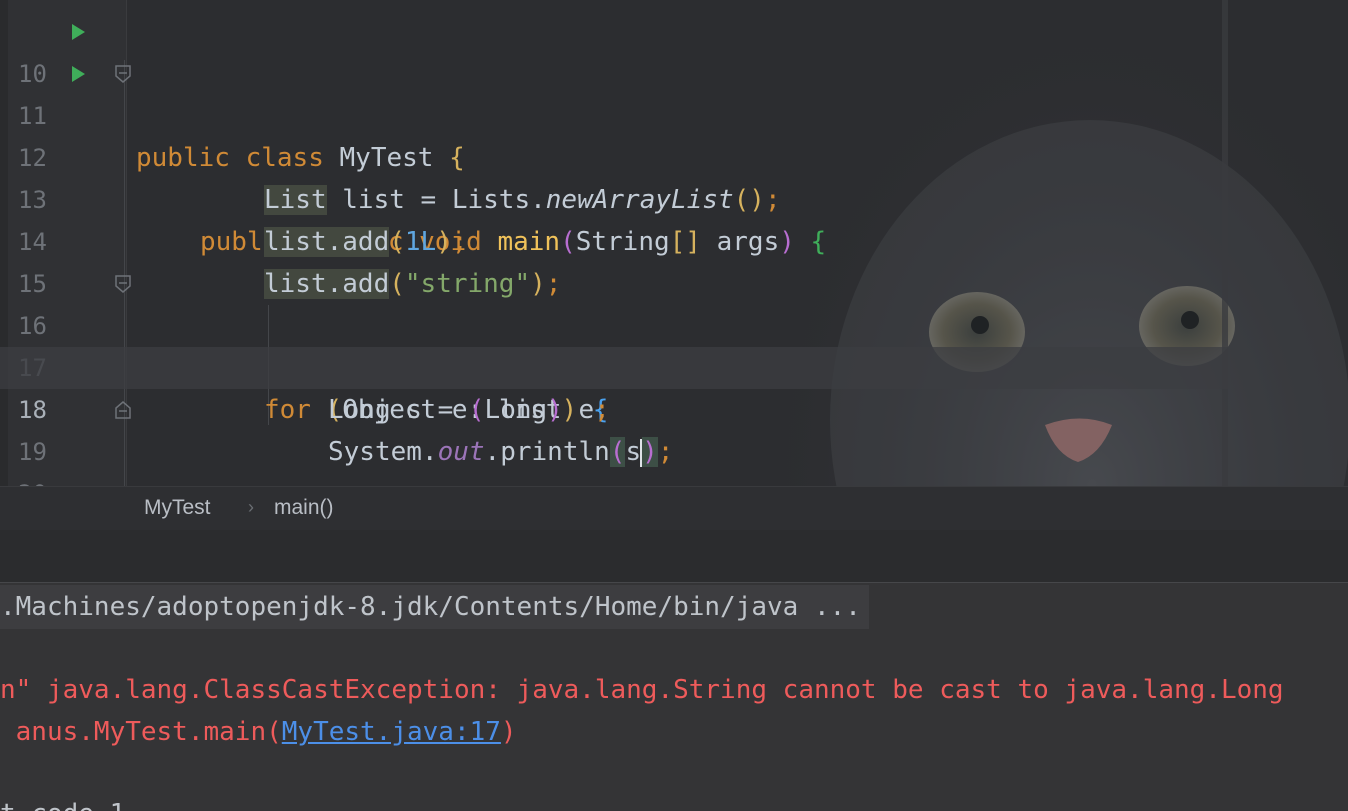  Describe the element at coordinates (141, 732) in the screenshot. I see `stack-text: anus.MyTest.main(` at that location.